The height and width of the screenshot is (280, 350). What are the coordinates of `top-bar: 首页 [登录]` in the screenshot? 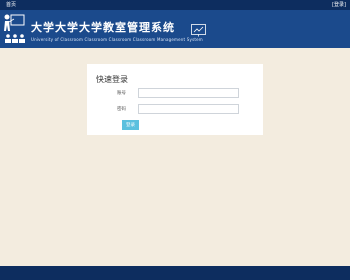 It's located at (175, 5).